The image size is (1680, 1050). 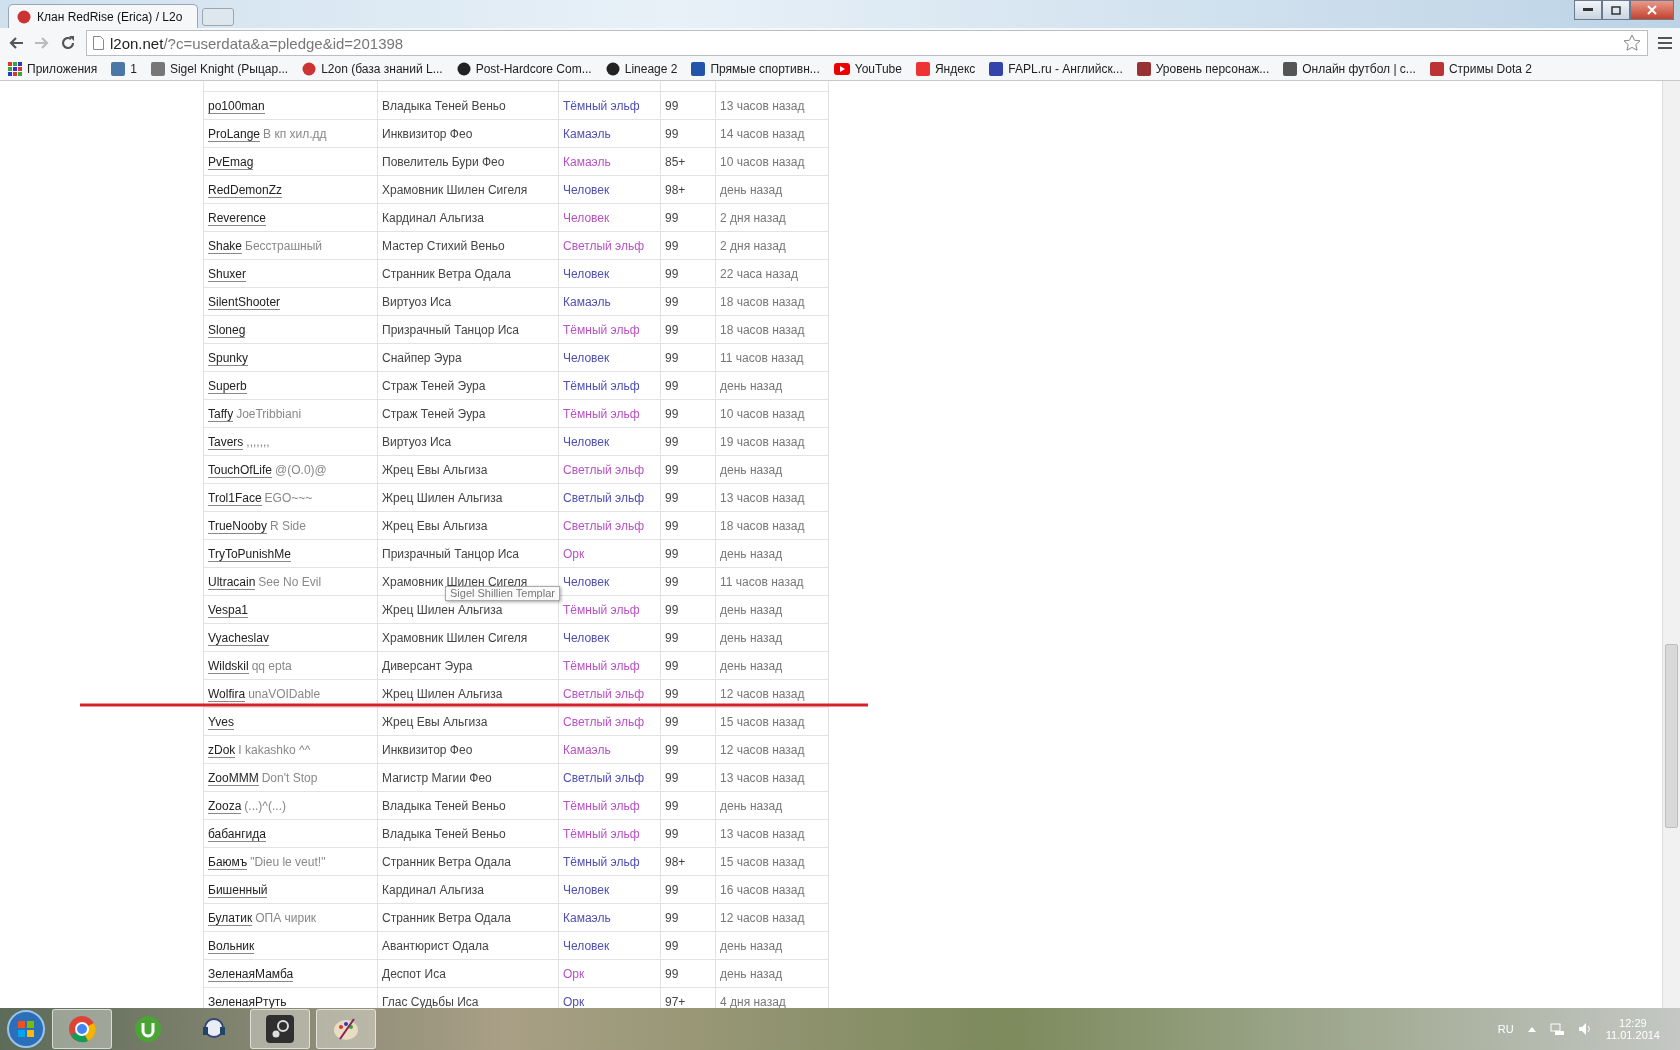 What do you see at coordinates (238, 638) in the screenshot?
I see `player-link: Vyacheslav` at bounding box center [238, 638].